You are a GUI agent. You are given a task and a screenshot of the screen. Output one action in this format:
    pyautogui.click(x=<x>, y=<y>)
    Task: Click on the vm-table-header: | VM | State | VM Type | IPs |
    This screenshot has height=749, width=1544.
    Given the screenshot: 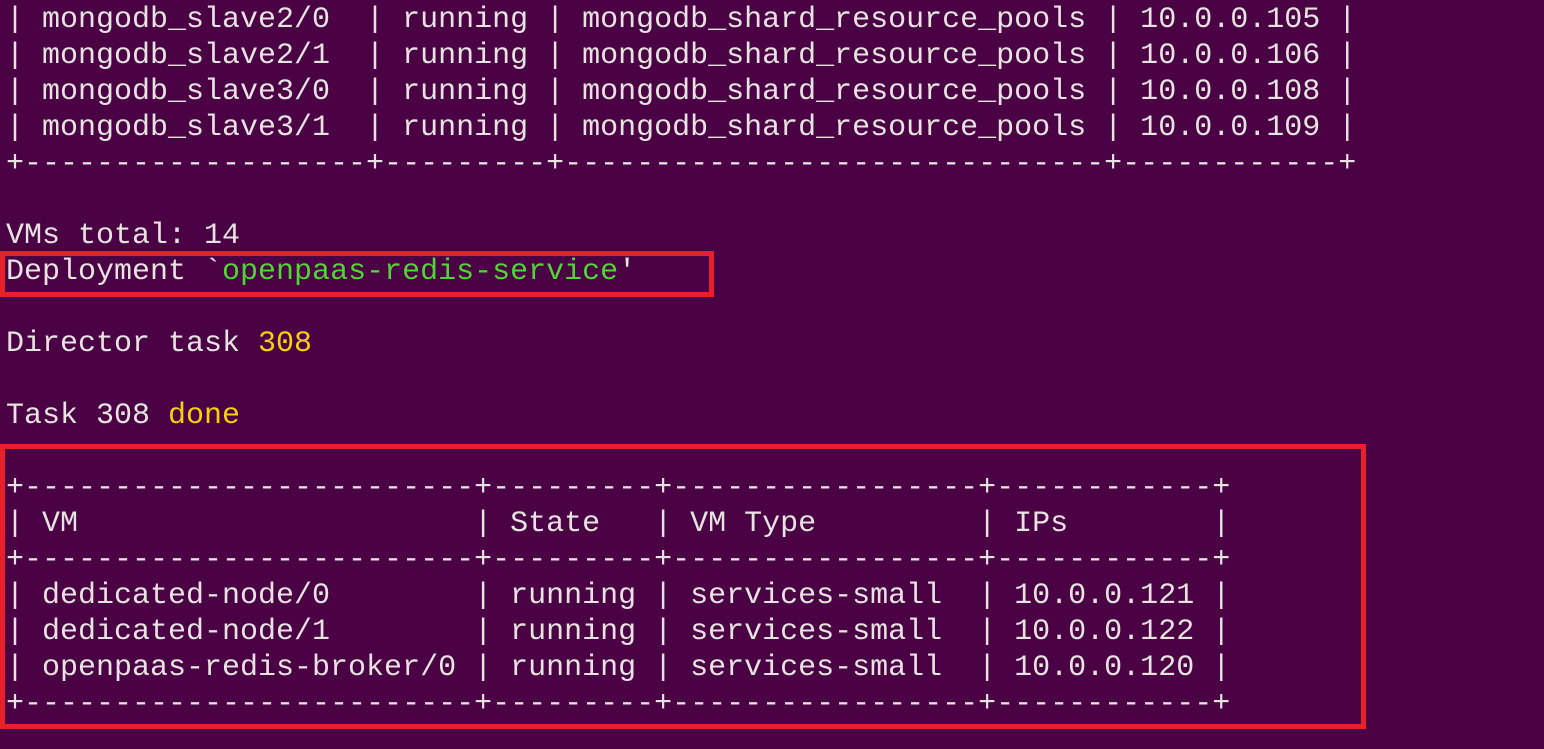 What is the action you would take?
    pyautogui.click(x=618, y=524)
    